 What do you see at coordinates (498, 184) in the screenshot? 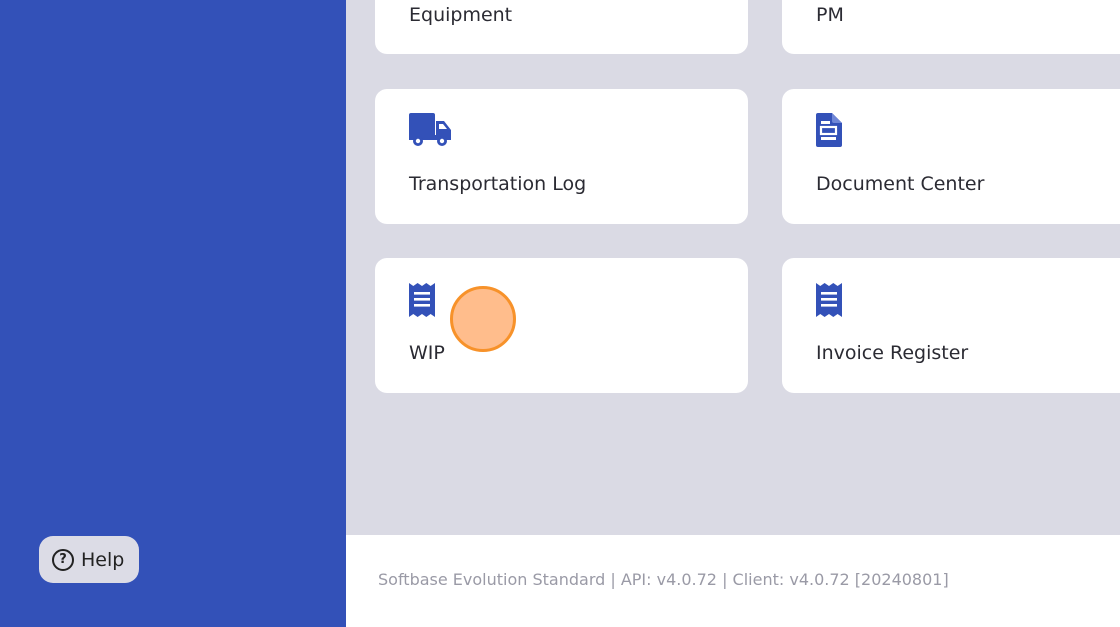
I see `card-label-transportation-log: Transportation Log` at bounding box center [498, 184].